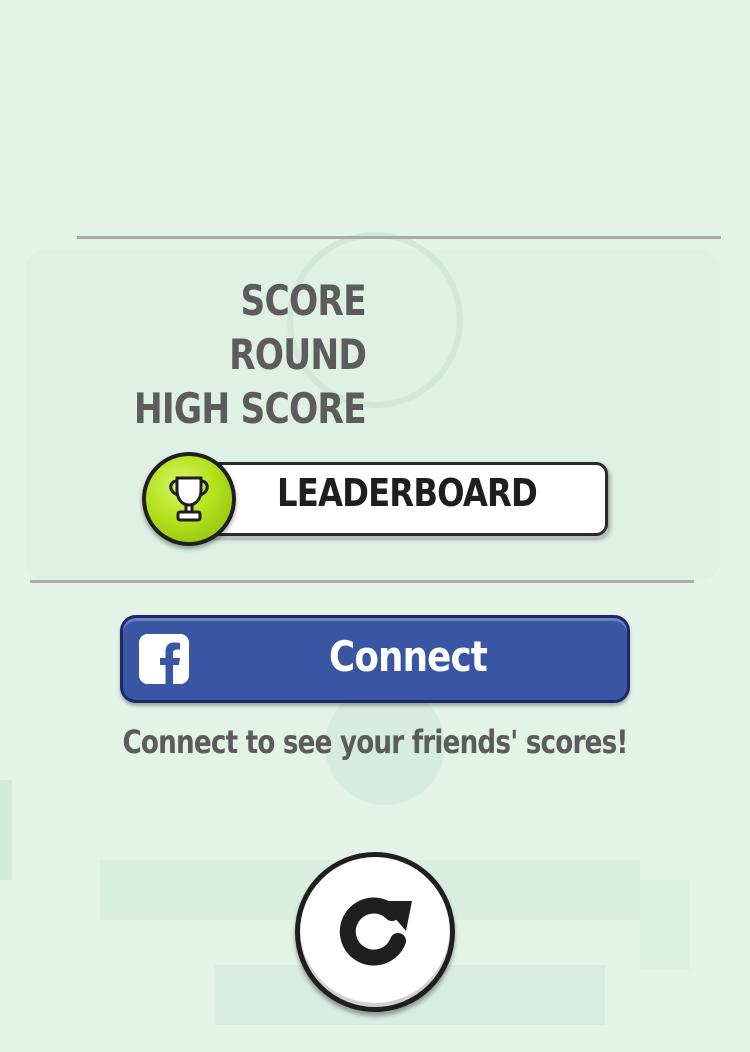 The width and height of the screenshot is (750, 1052). Describe the element at coordinates (164, 659) in the screenshot. I see `facebook-icon` at that location.